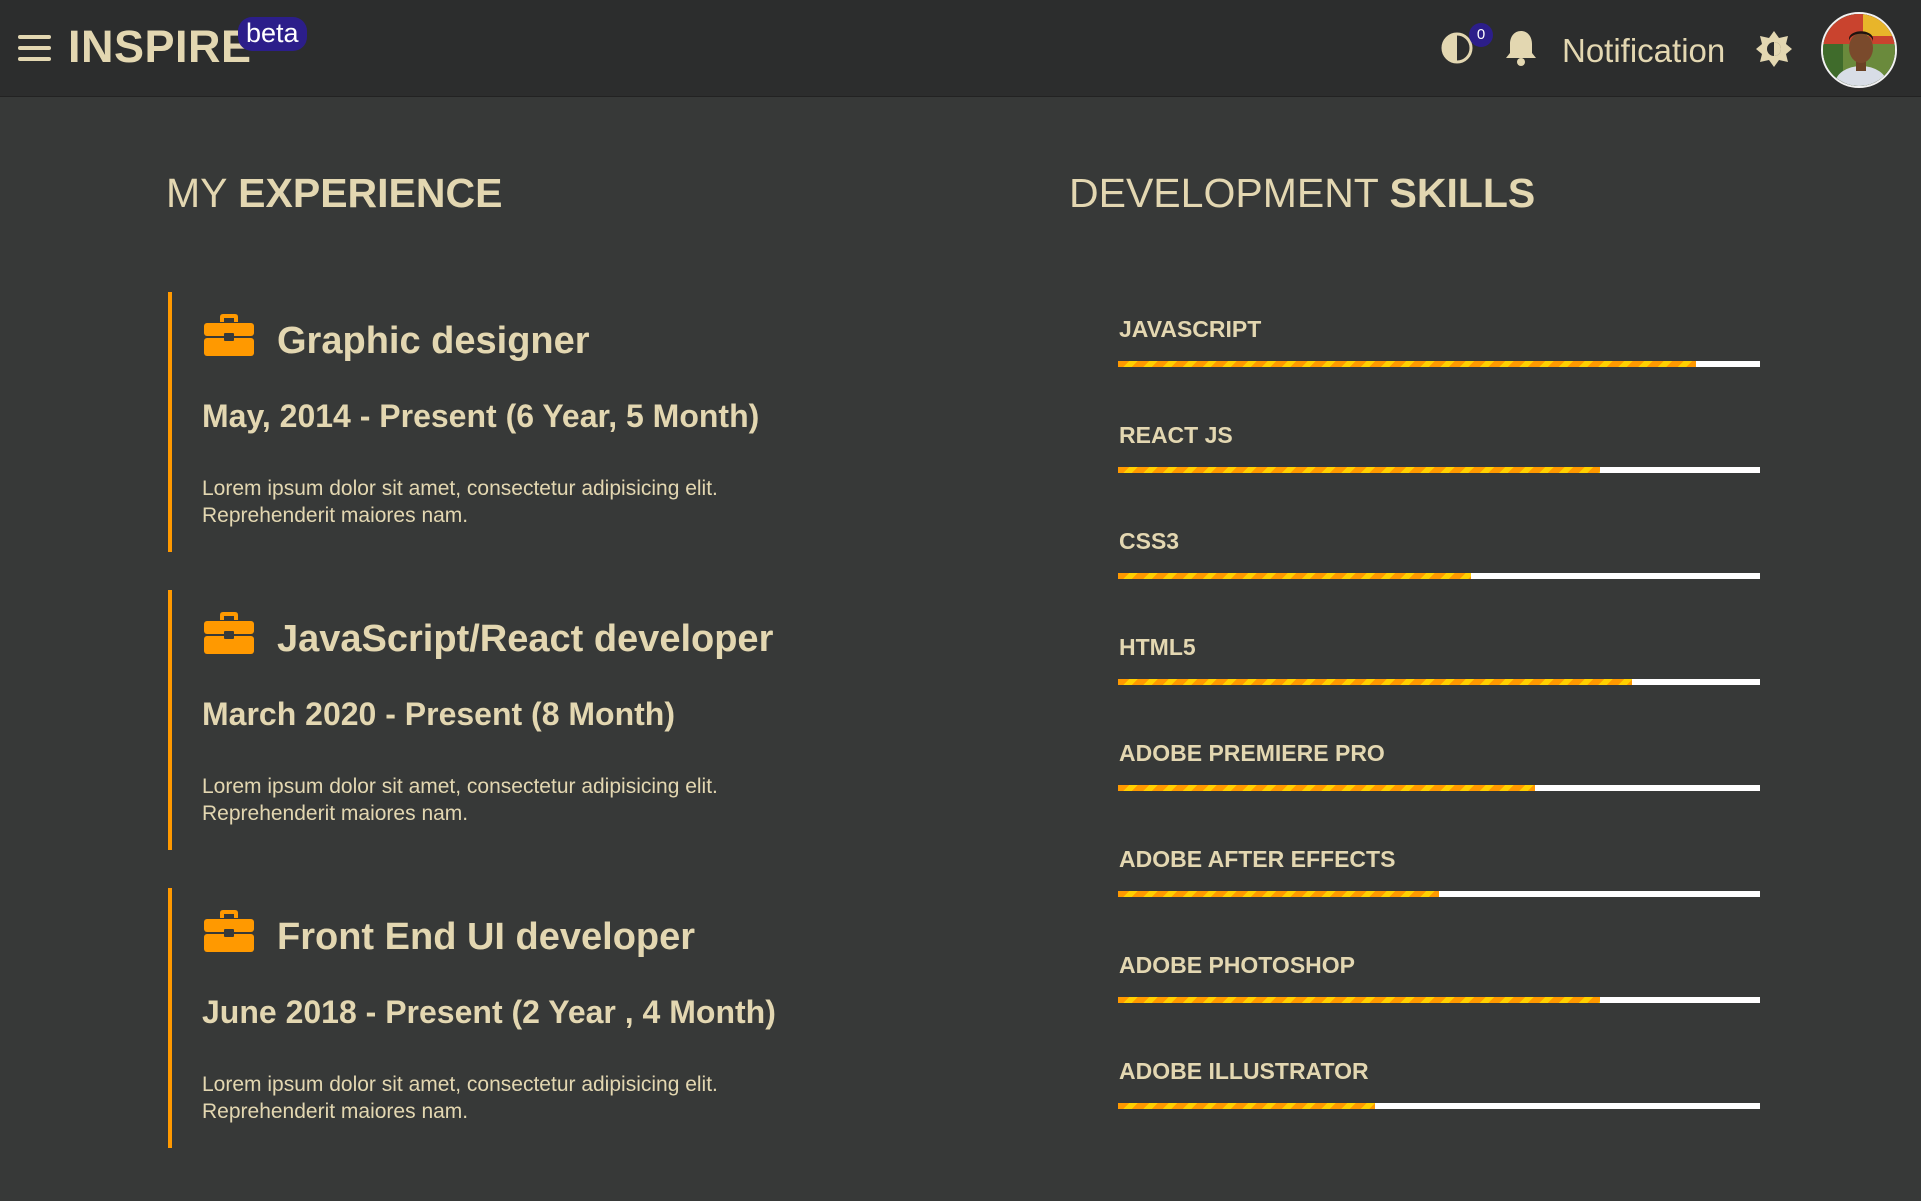 This screenshot has height=1201, width=1921. I want to click on notification-count-badge: 0, so click(1481, 35).